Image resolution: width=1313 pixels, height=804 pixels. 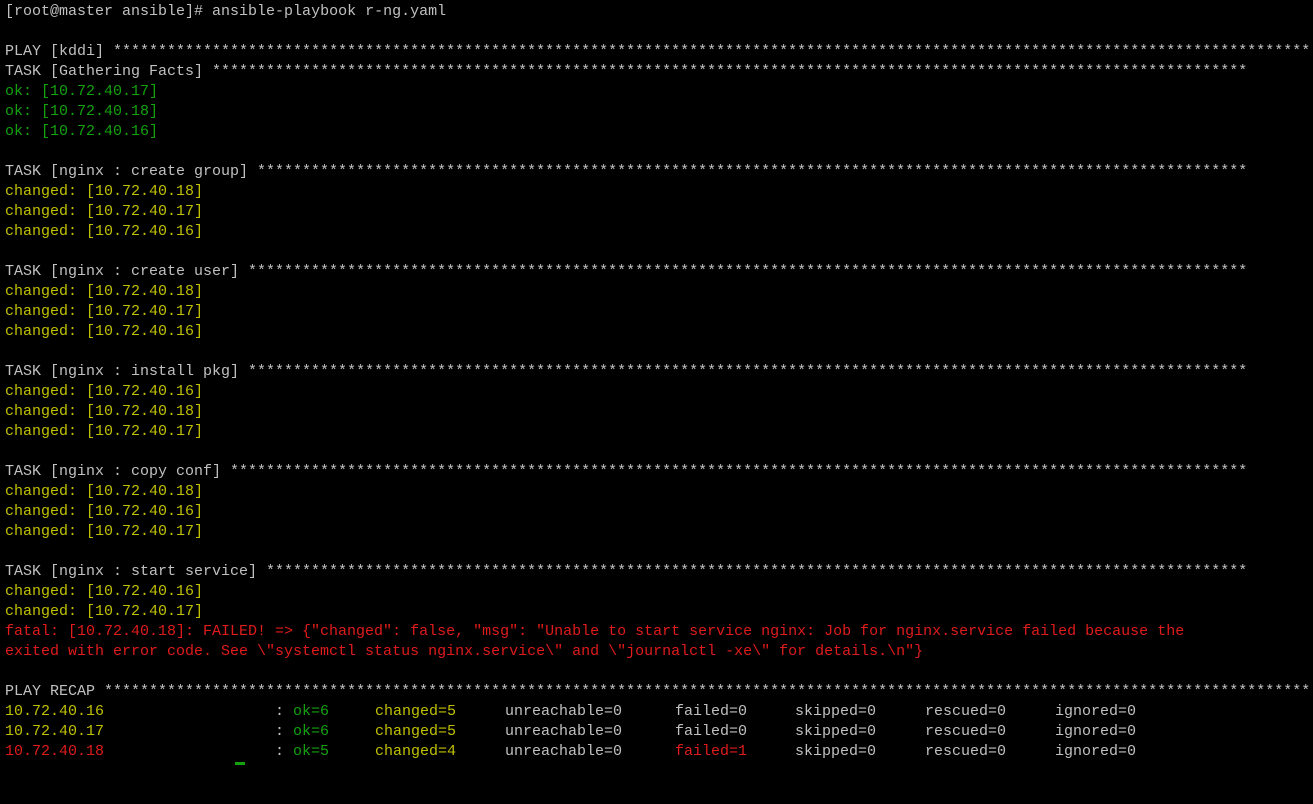 What do you see at coordinates (118, 471) in the screenshot?
I see `task-title: TASK [nginx : copy conf]` at bounding box center [118, 471].